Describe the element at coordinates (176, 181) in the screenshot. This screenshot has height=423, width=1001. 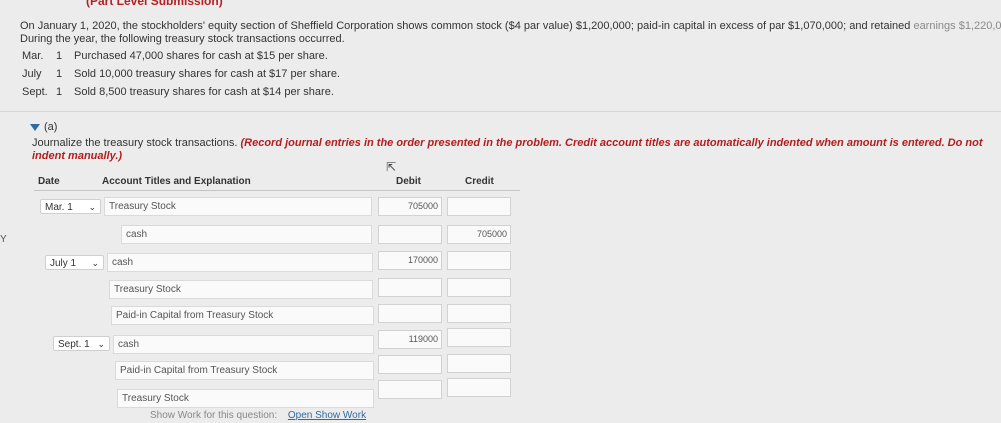
I see `account-column-header: Account Titles and Explanation` at that location.